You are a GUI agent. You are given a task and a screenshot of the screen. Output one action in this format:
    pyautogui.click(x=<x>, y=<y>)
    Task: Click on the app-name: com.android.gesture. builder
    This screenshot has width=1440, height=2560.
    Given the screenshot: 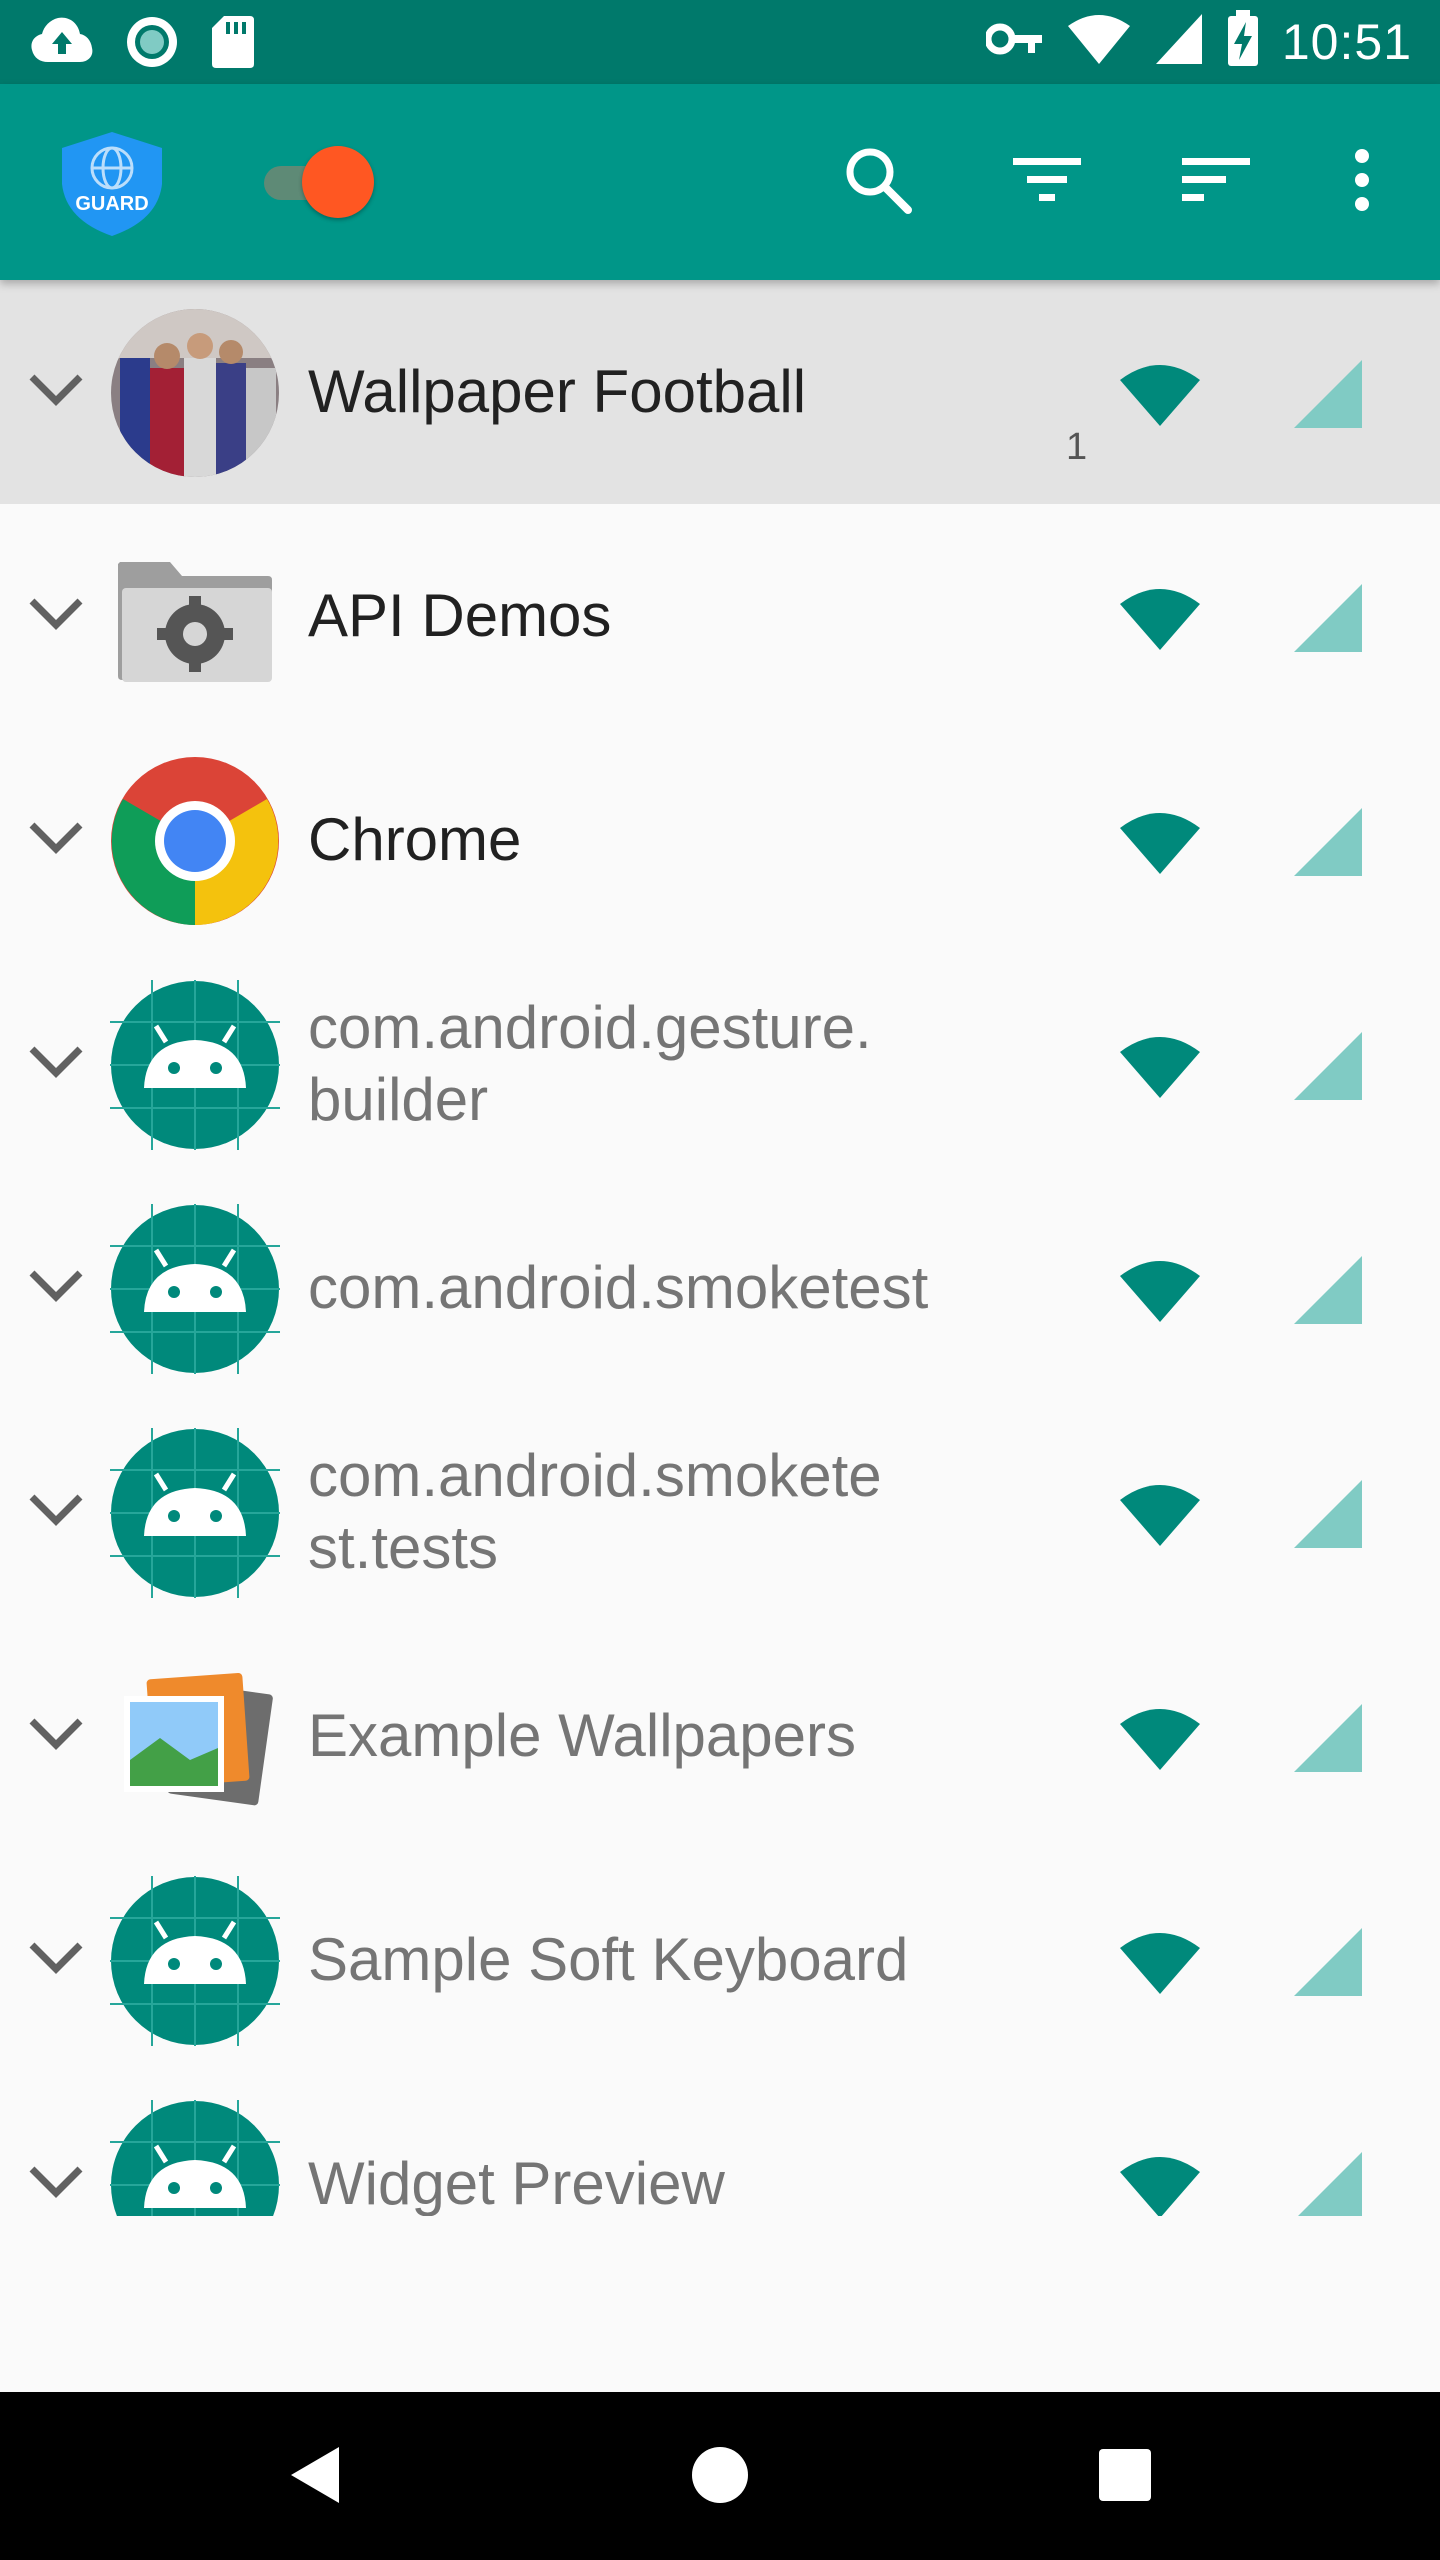 What is the action you would take?
    pyautogui.click(x=590, y=1063)
    